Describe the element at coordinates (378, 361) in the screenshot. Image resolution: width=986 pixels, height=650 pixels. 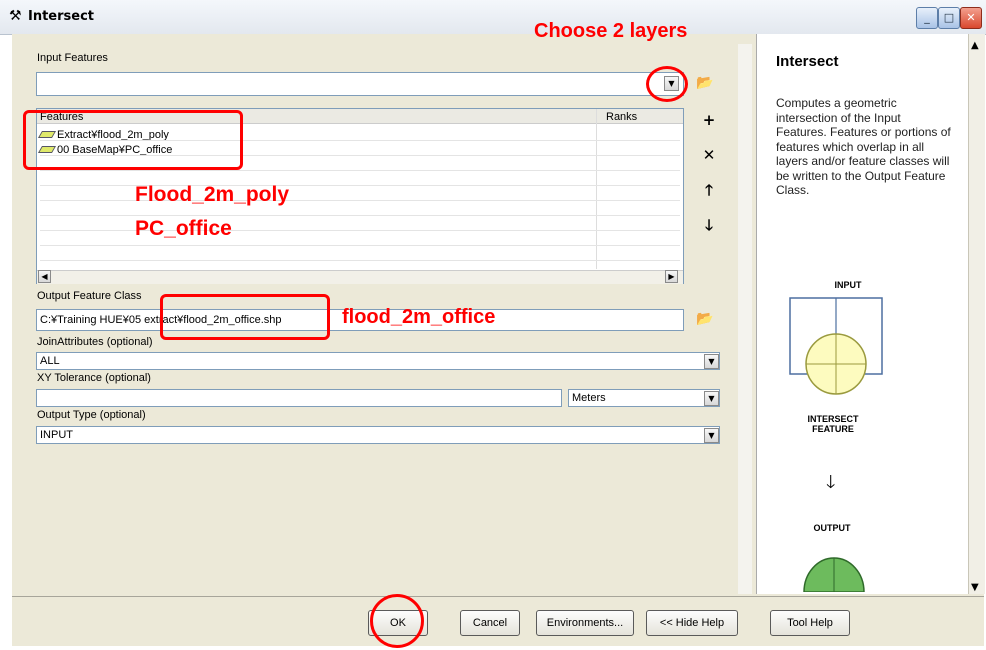
I see `join-attributes-select: ALL` at that location.